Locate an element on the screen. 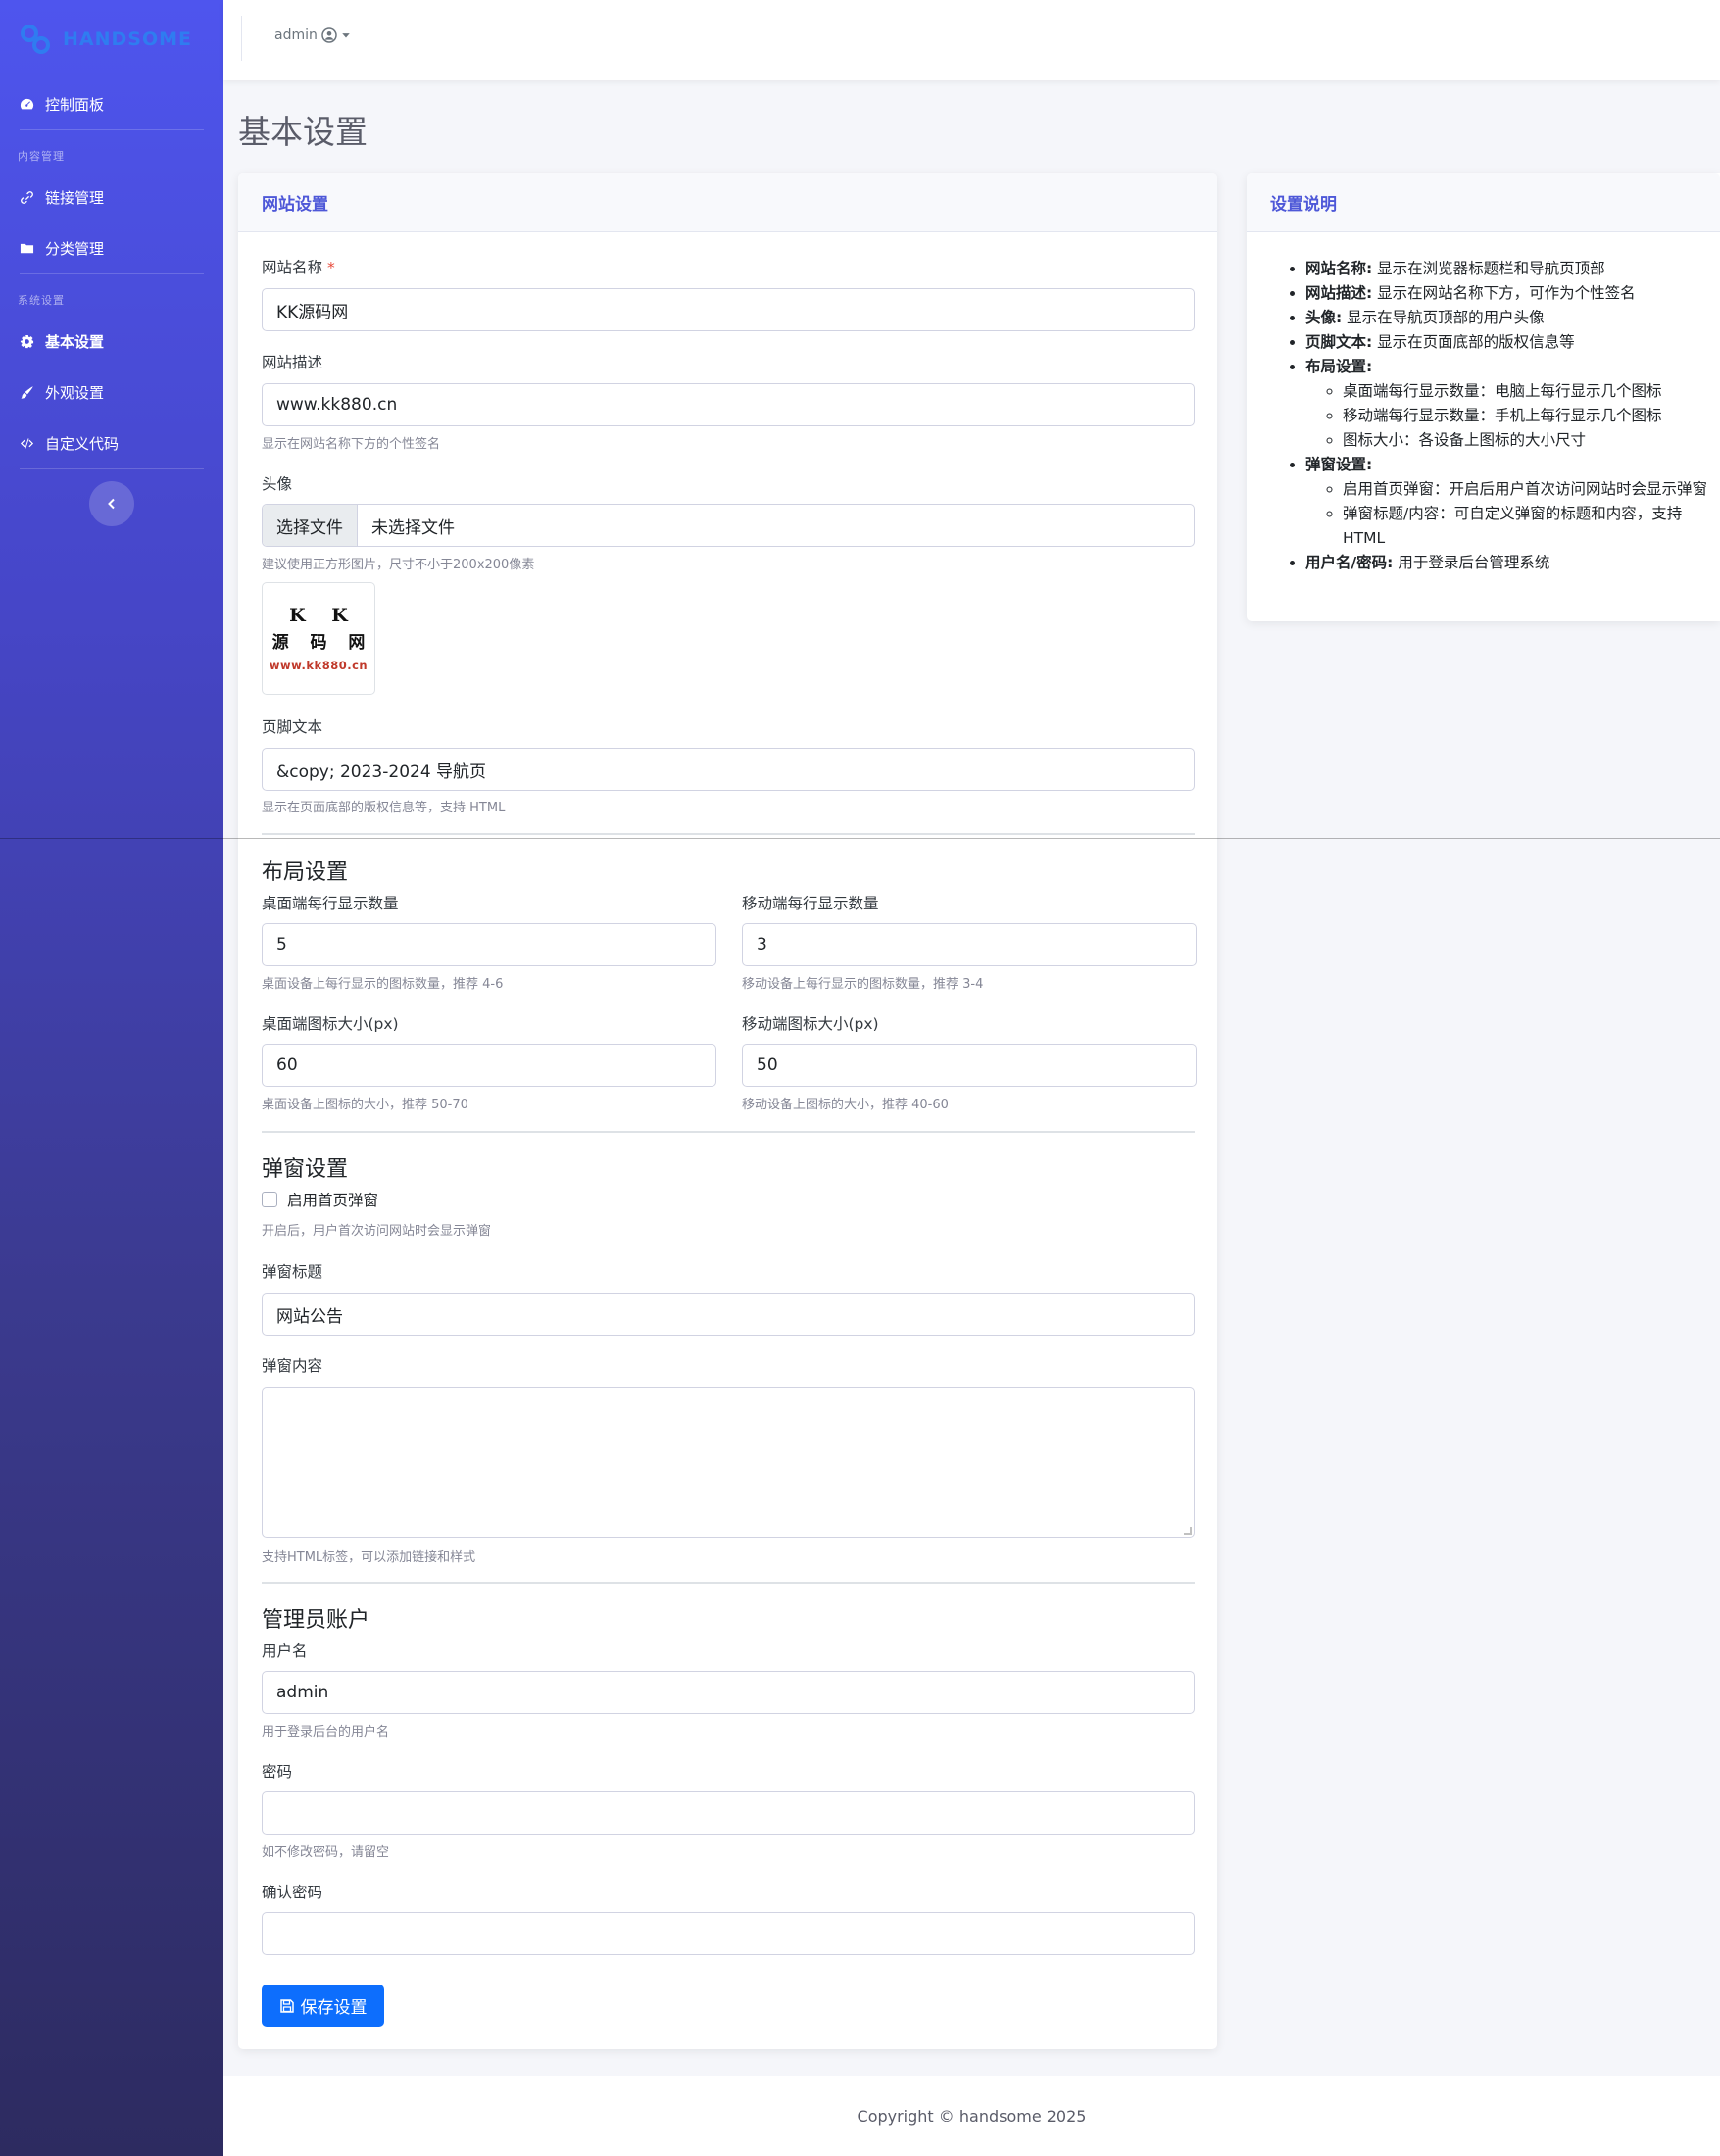 The width and height of the screenshot is (1720, 2156). help-subitem: 启用首页弹窗：开启后用户首次访问网站时会显示弹窗 is located at coordinates (1525, 489).